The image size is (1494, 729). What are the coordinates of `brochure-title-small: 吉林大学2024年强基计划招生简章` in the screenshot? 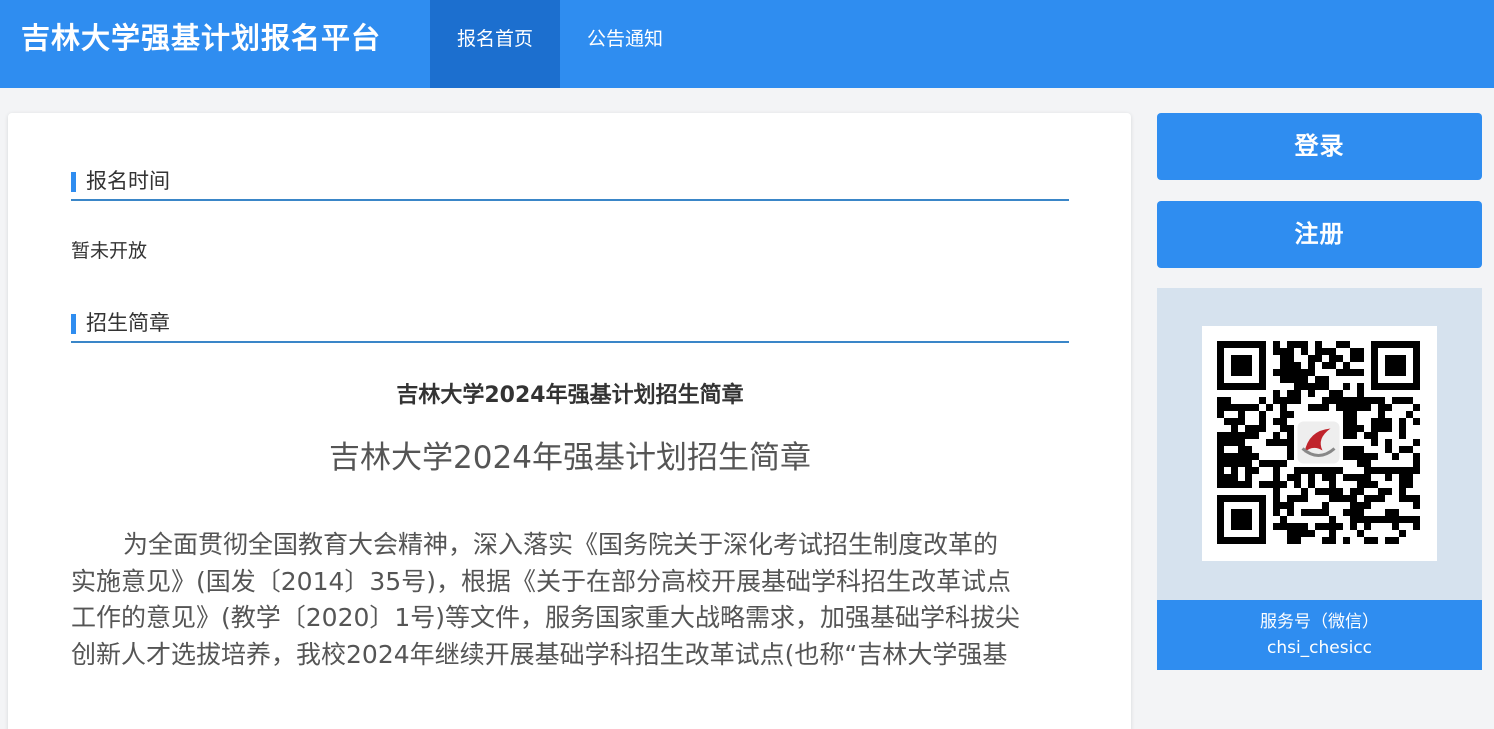 It's located at (570, 395).